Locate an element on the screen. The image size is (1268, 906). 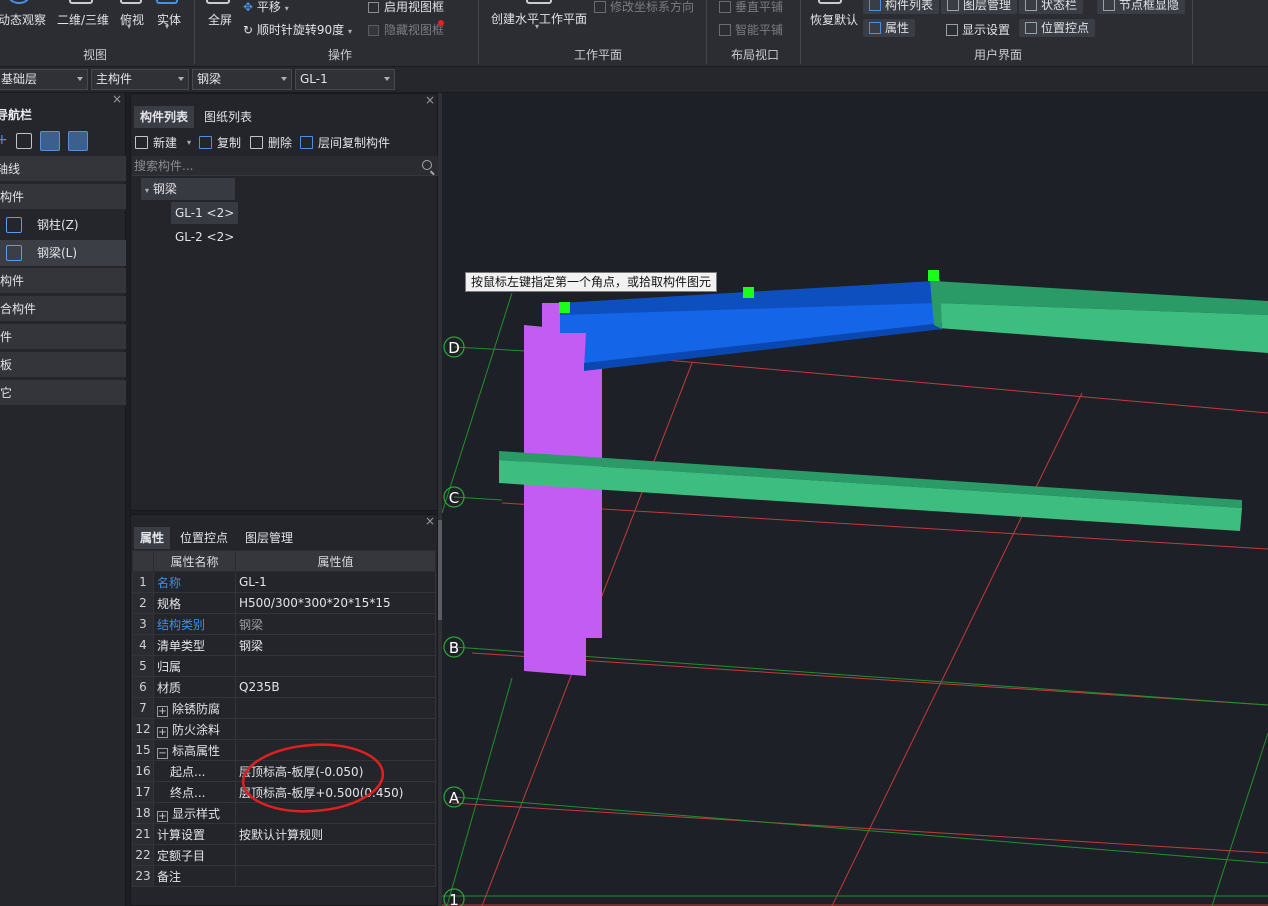
grid-view-icon is located at coordinates (24, 141).